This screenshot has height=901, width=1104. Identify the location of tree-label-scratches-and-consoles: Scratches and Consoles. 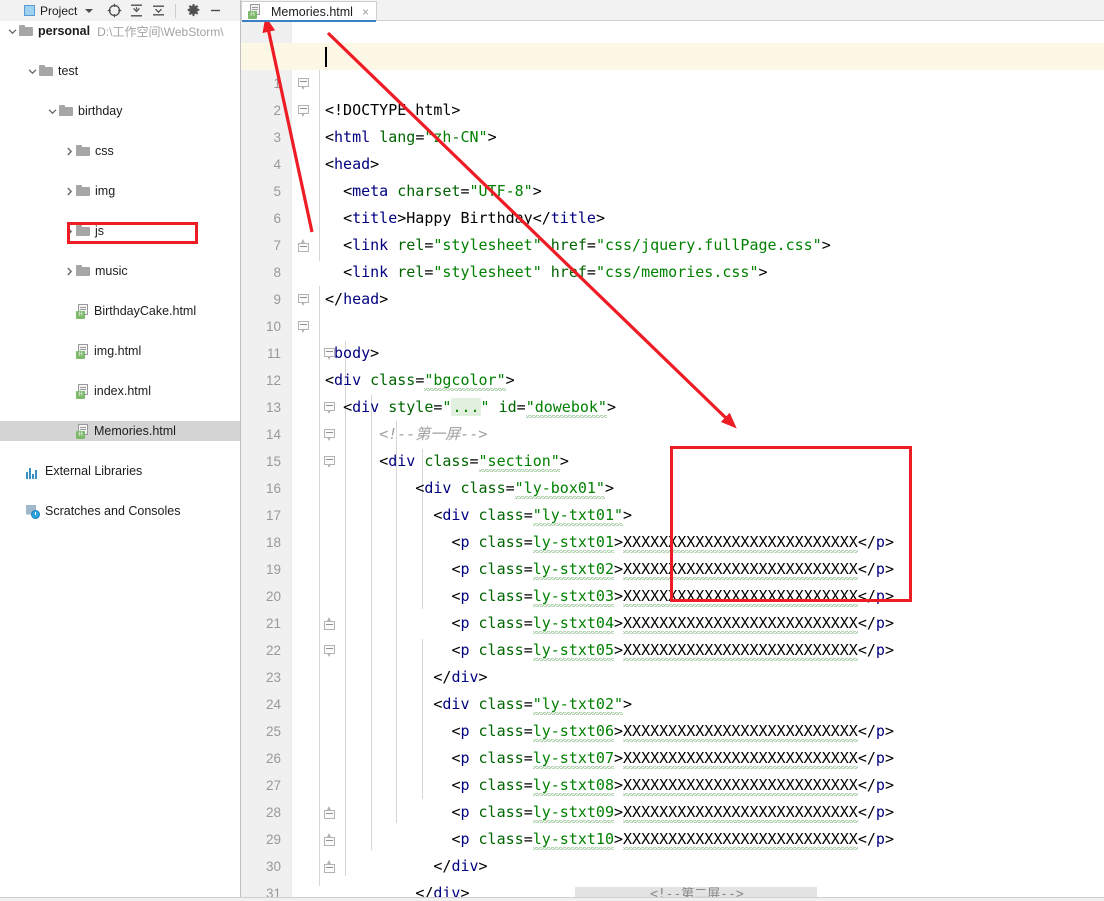
(113, 511).